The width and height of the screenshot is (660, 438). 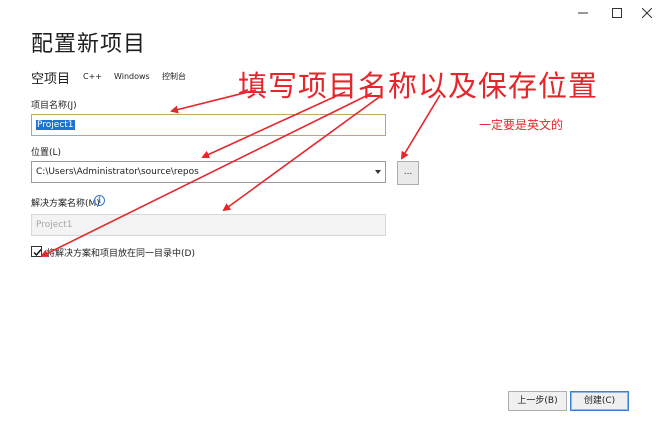 What do you see at coordinates (213, 101) in the screenshot?
I see `arrow-to-project-name` at bounding box center [213, 101].